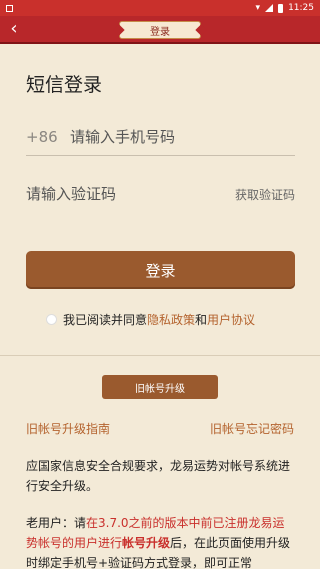 This screenshot has height=569, width=320. What do you see at coordinates (160, 270) in the screenshot?
I see `login-button: 登录` at bounding box center [160, 270].